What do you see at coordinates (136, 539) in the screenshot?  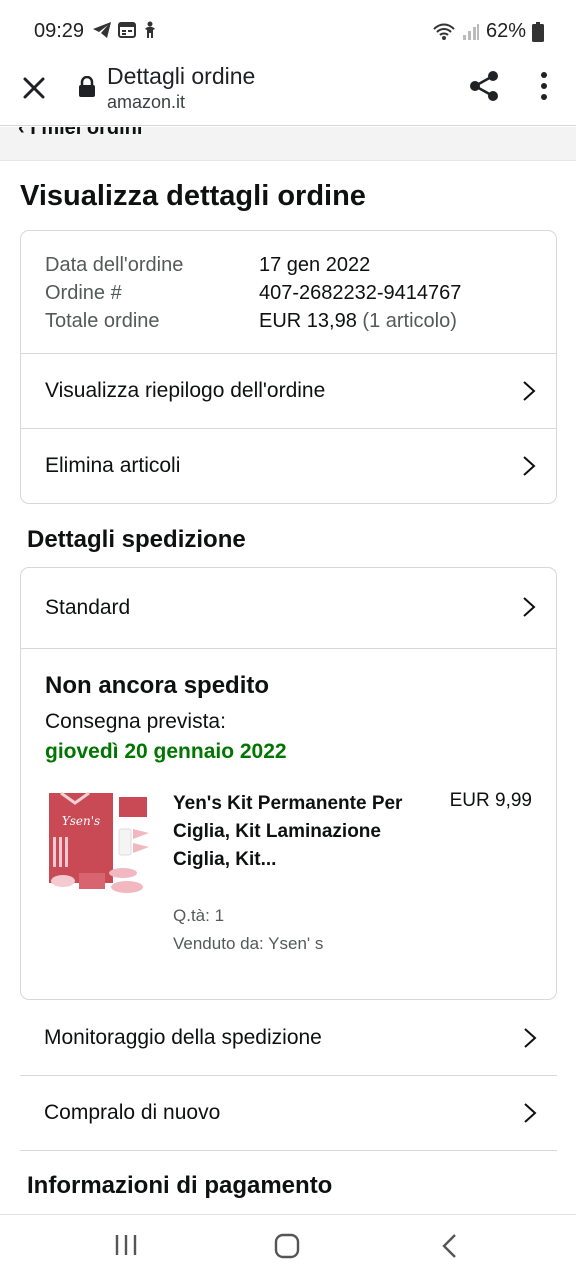 I see `shipping-section-title: Dettagli spedizione` at bounding box center [136, 539].